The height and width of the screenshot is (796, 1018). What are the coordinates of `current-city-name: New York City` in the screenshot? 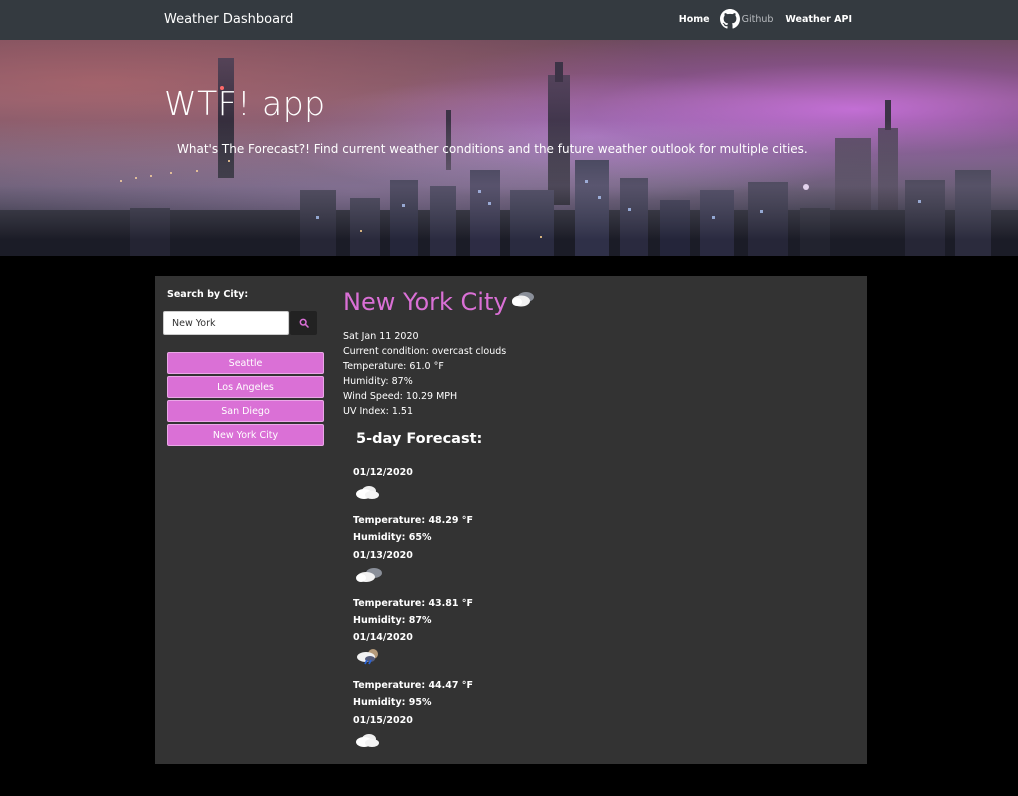 It's located at (425, 302).